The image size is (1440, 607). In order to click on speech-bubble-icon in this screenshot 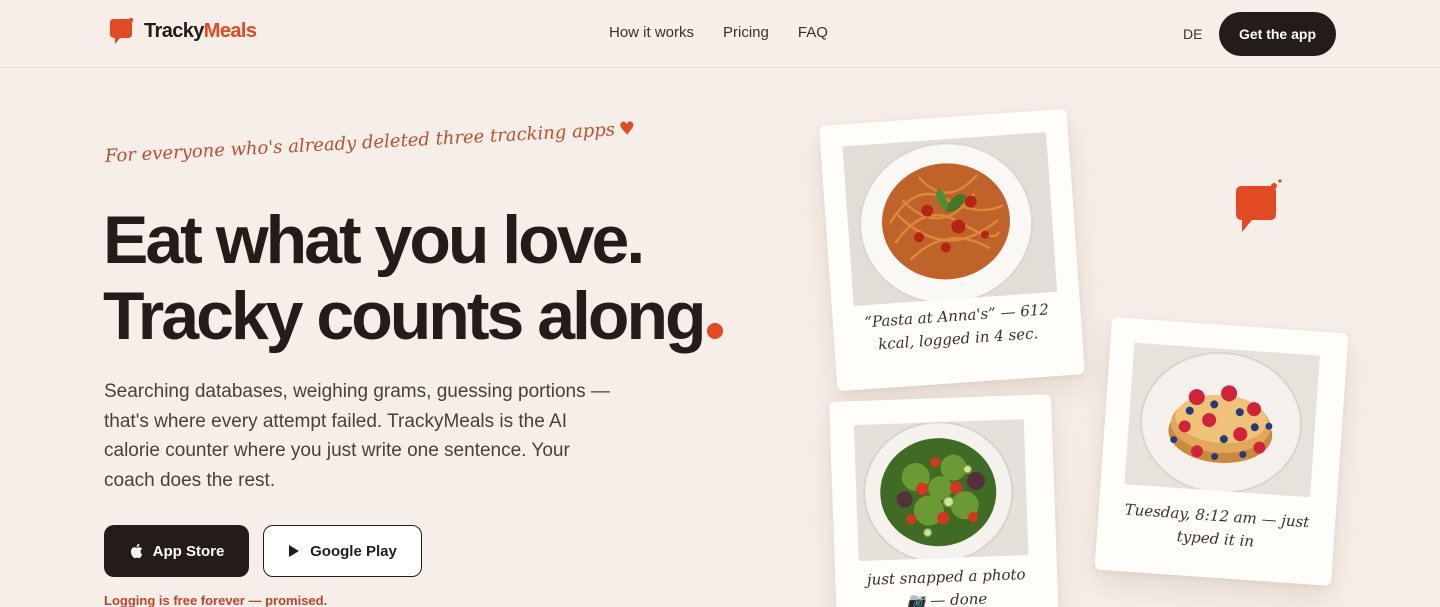, I will do `click(1259, 205)`.